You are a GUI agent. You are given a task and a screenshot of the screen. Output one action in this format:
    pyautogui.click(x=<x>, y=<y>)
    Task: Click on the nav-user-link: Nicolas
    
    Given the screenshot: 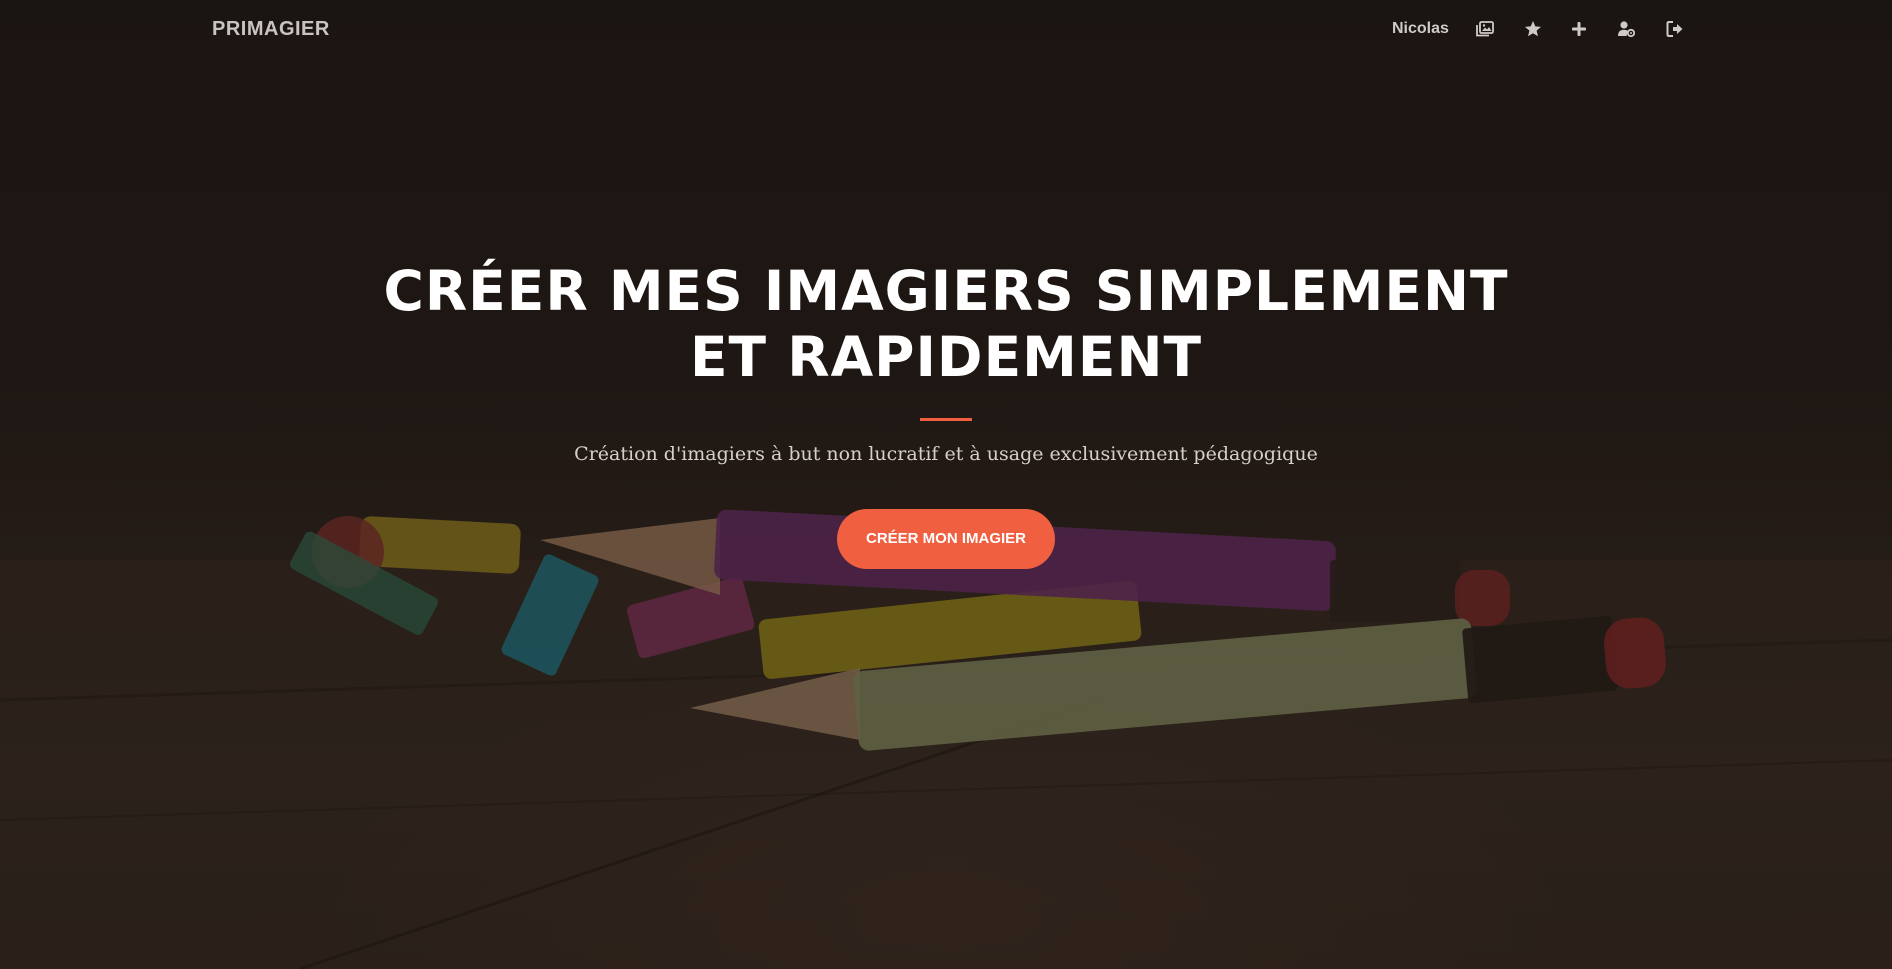 What is the action you would take?
    pyautogui.click(x=1420, y=29)
    